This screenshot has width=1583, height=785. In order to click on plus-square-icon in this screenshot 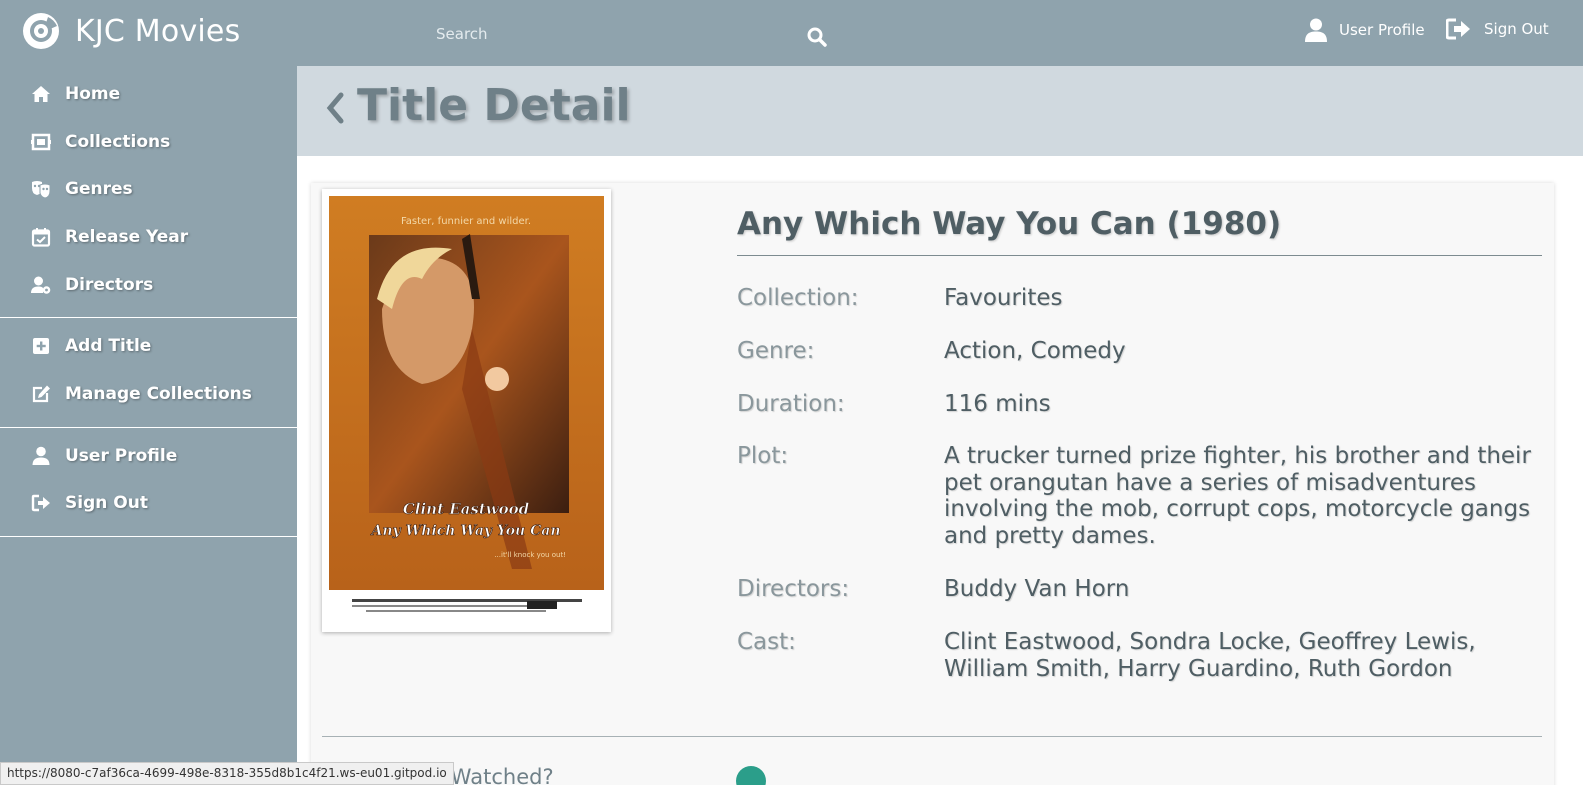, I will do `click(41, 346)`.